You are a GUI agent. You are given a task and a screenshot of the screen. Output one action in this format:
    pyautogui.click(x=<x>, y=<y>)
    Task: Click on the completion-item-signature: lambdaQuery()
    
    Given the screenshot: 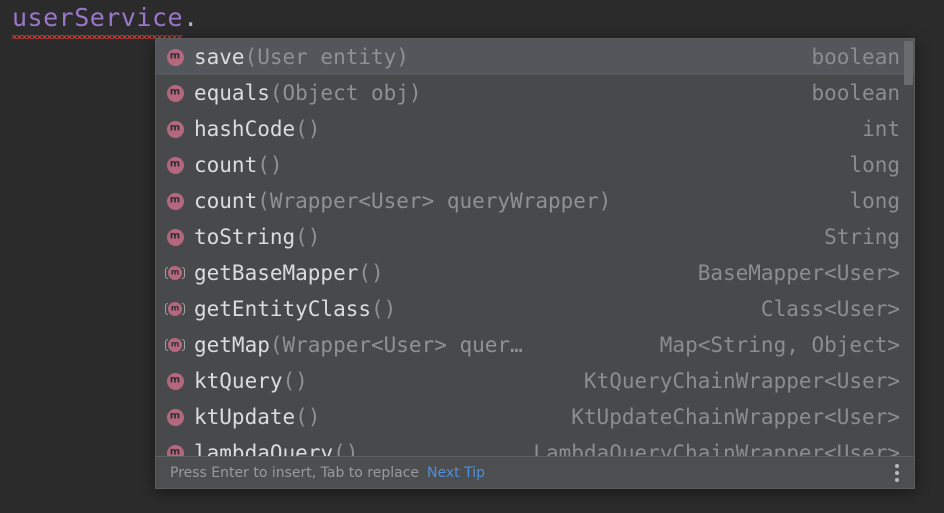 What is the action you would take?
    pyautogui.click(x=356, y=448)
    